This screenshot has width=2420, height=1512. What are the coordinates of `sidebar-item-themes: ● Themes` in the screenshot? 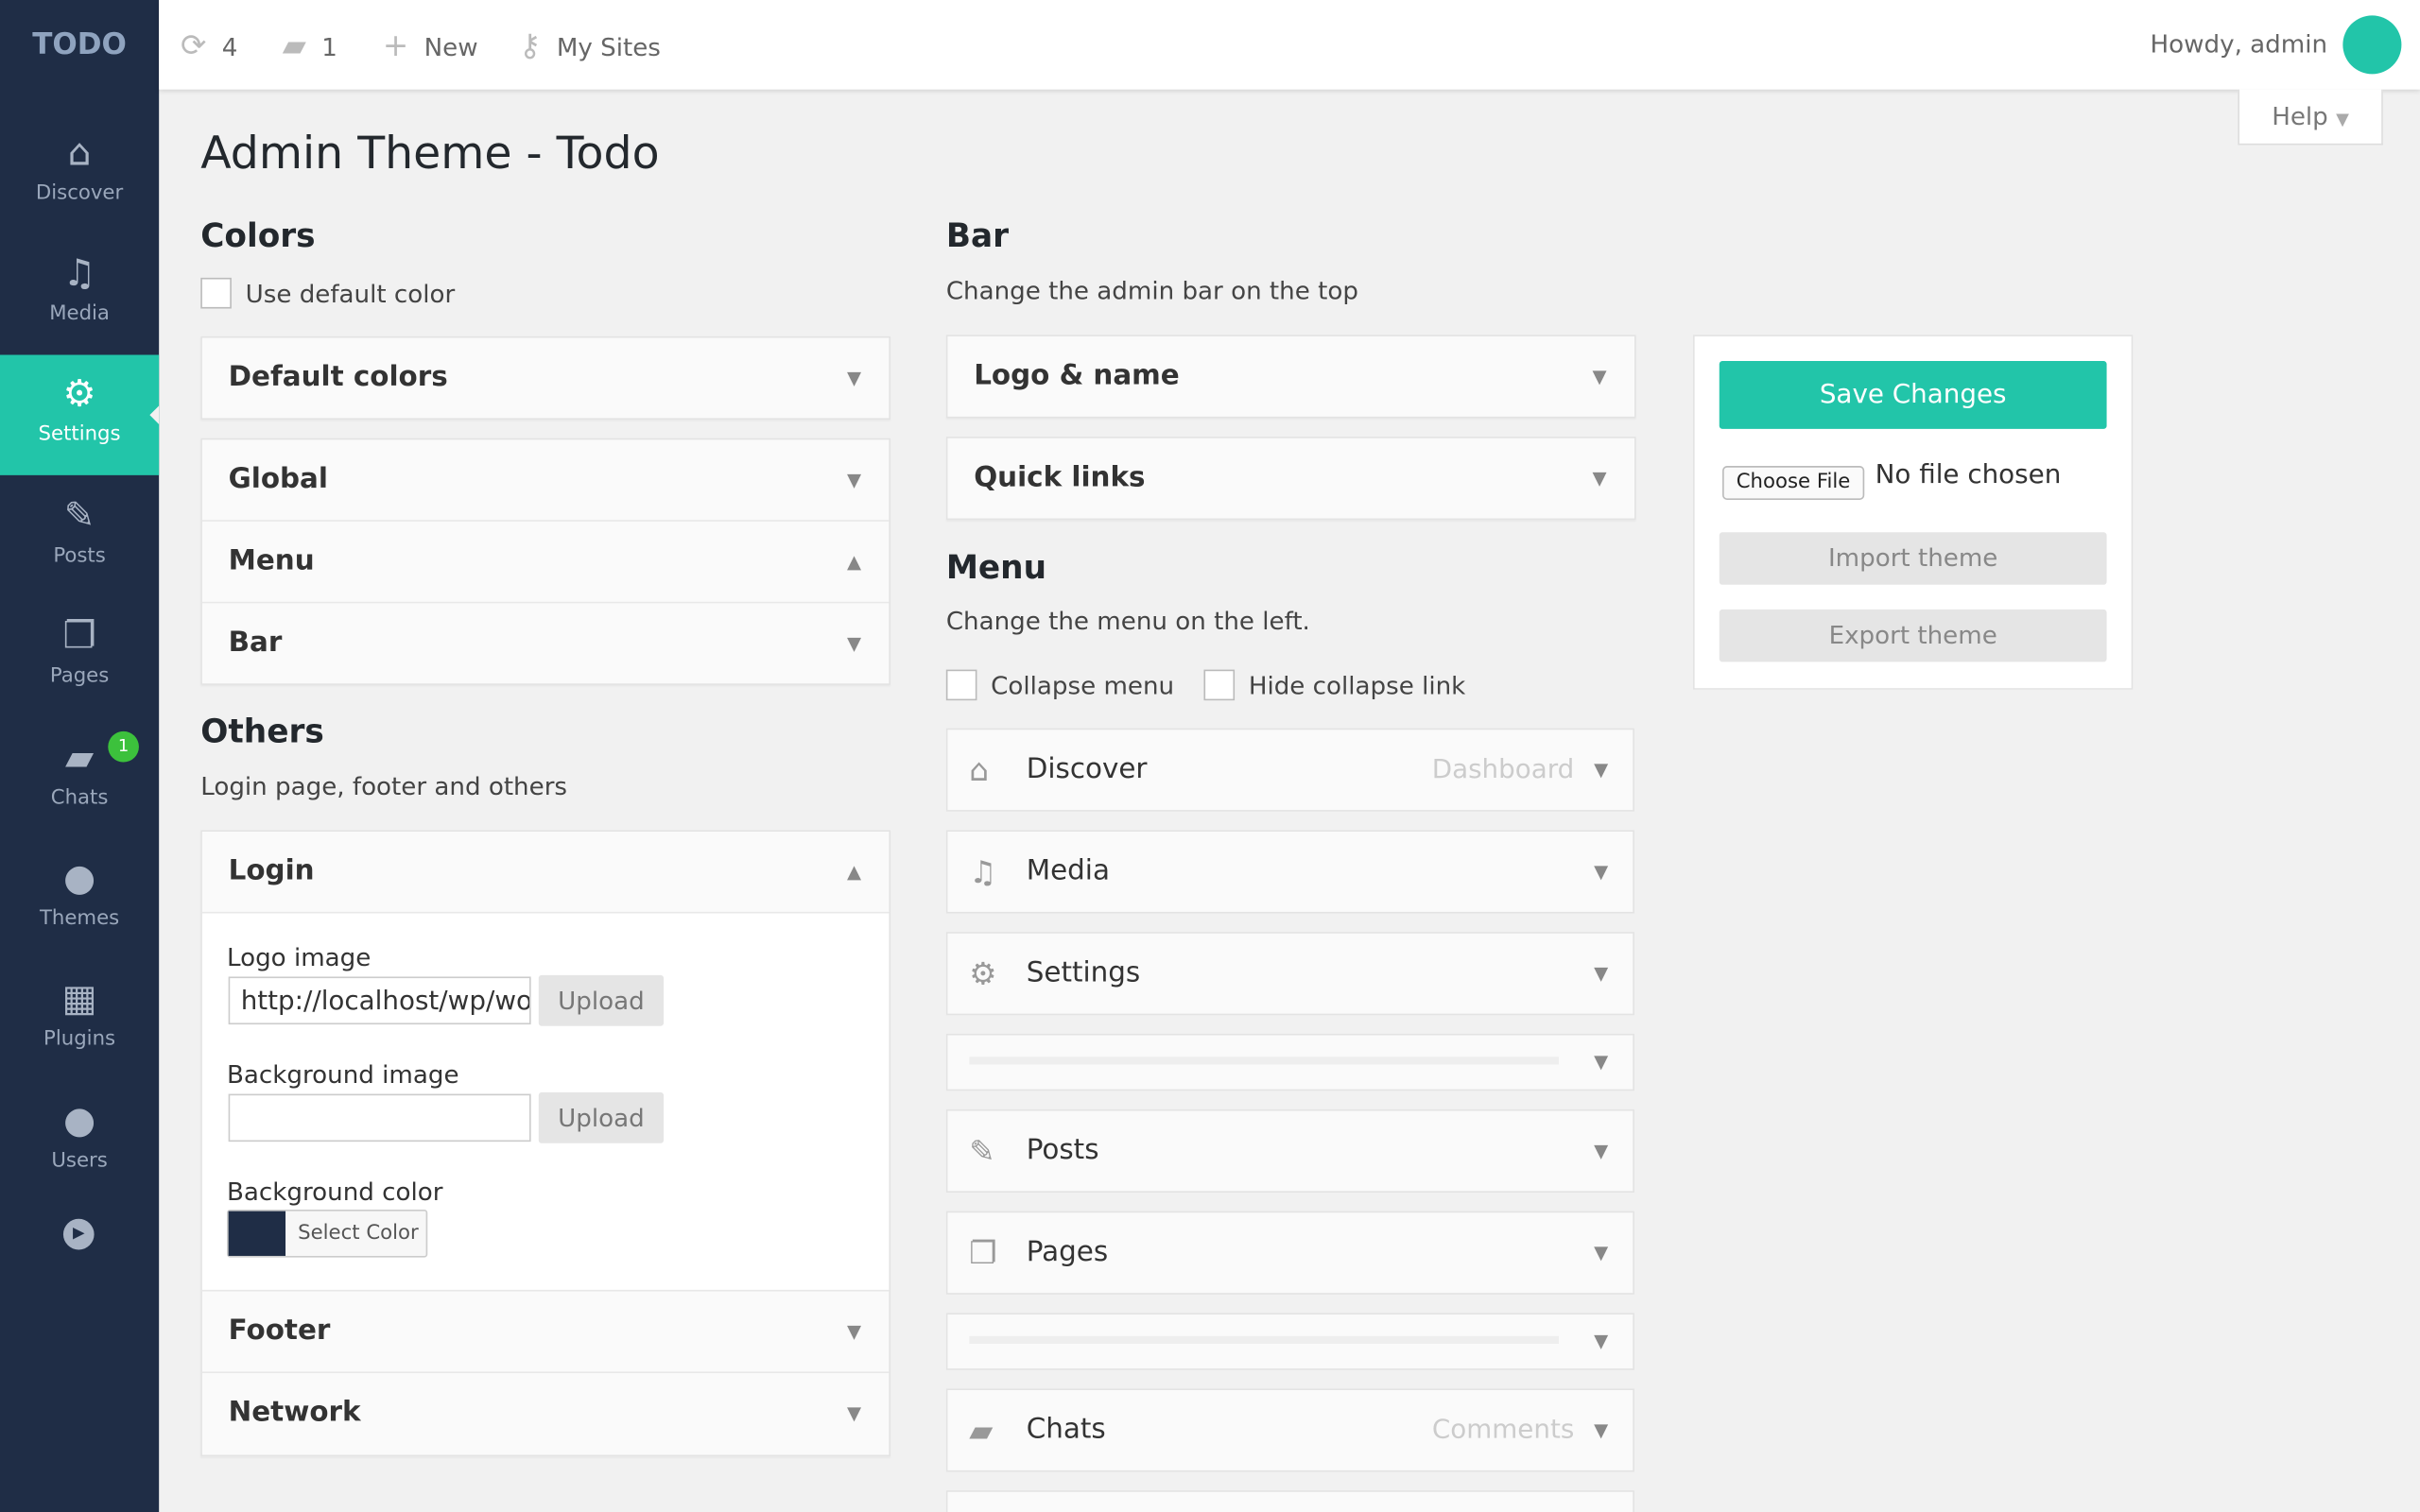 It's located at (79, 899).